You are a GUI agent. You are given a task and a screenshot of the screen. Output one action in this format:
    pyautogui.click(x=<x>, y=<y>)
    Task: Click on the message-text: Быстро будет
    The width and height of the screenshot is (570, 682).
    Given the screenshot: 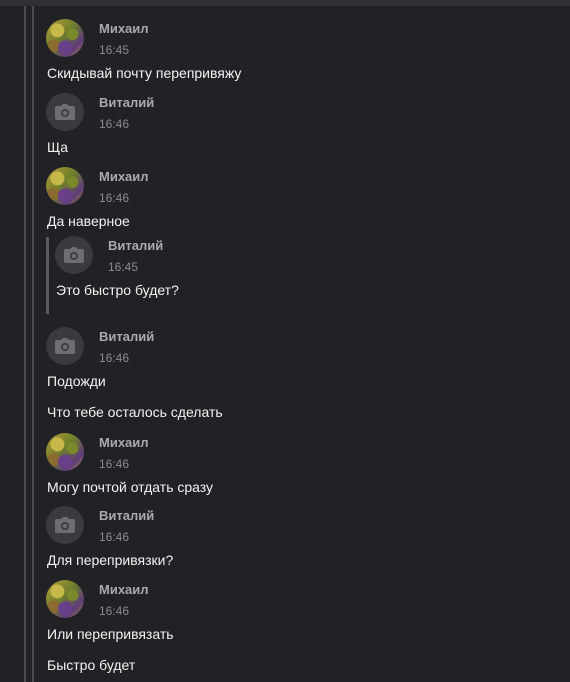 What is the action you would take?
    pyautogui.click(x=91, y=665)
    